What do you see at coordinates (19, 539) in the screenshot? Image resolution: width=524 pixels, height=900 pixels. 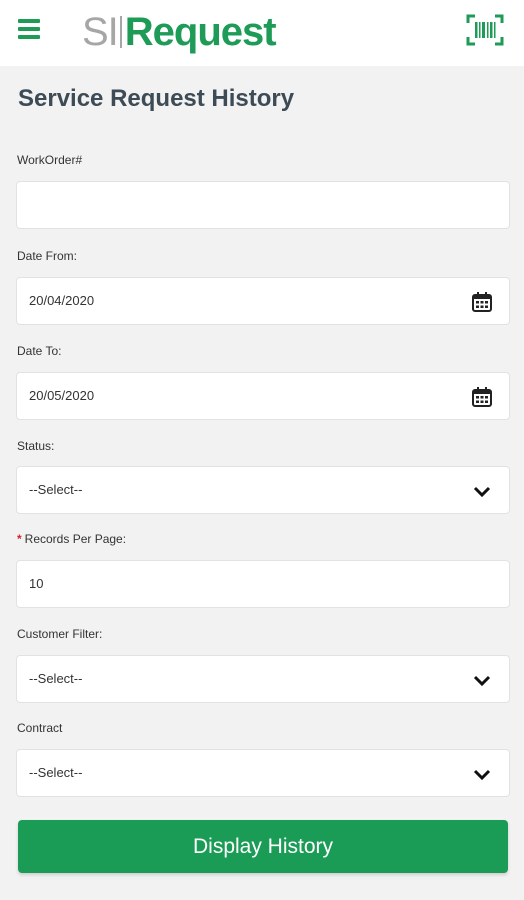 I see `required-mark: *` at bounding box center [19, 539].